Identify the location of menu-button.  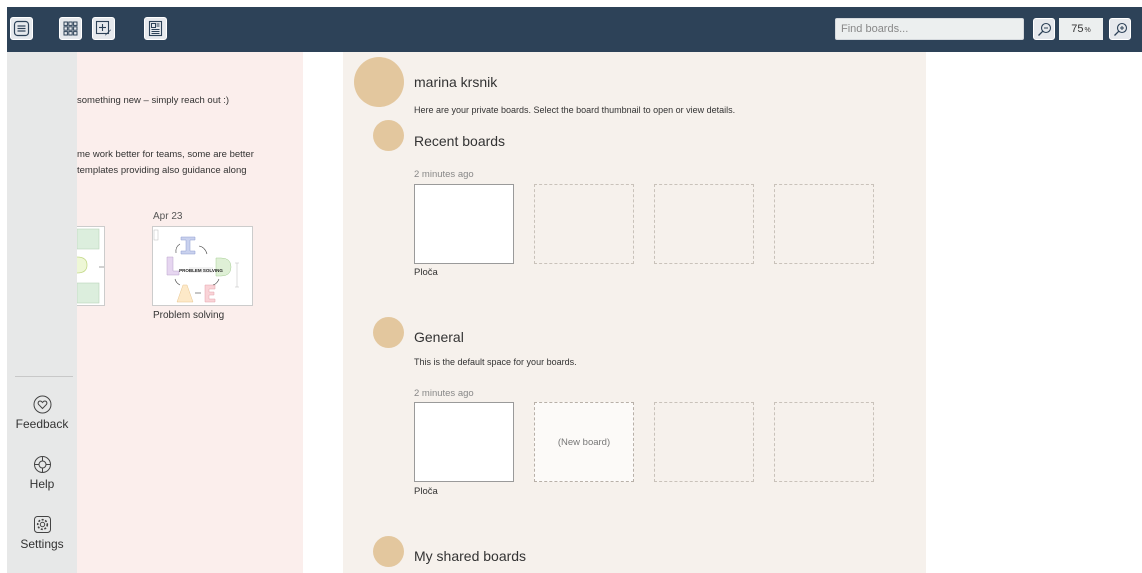
(21, 28).